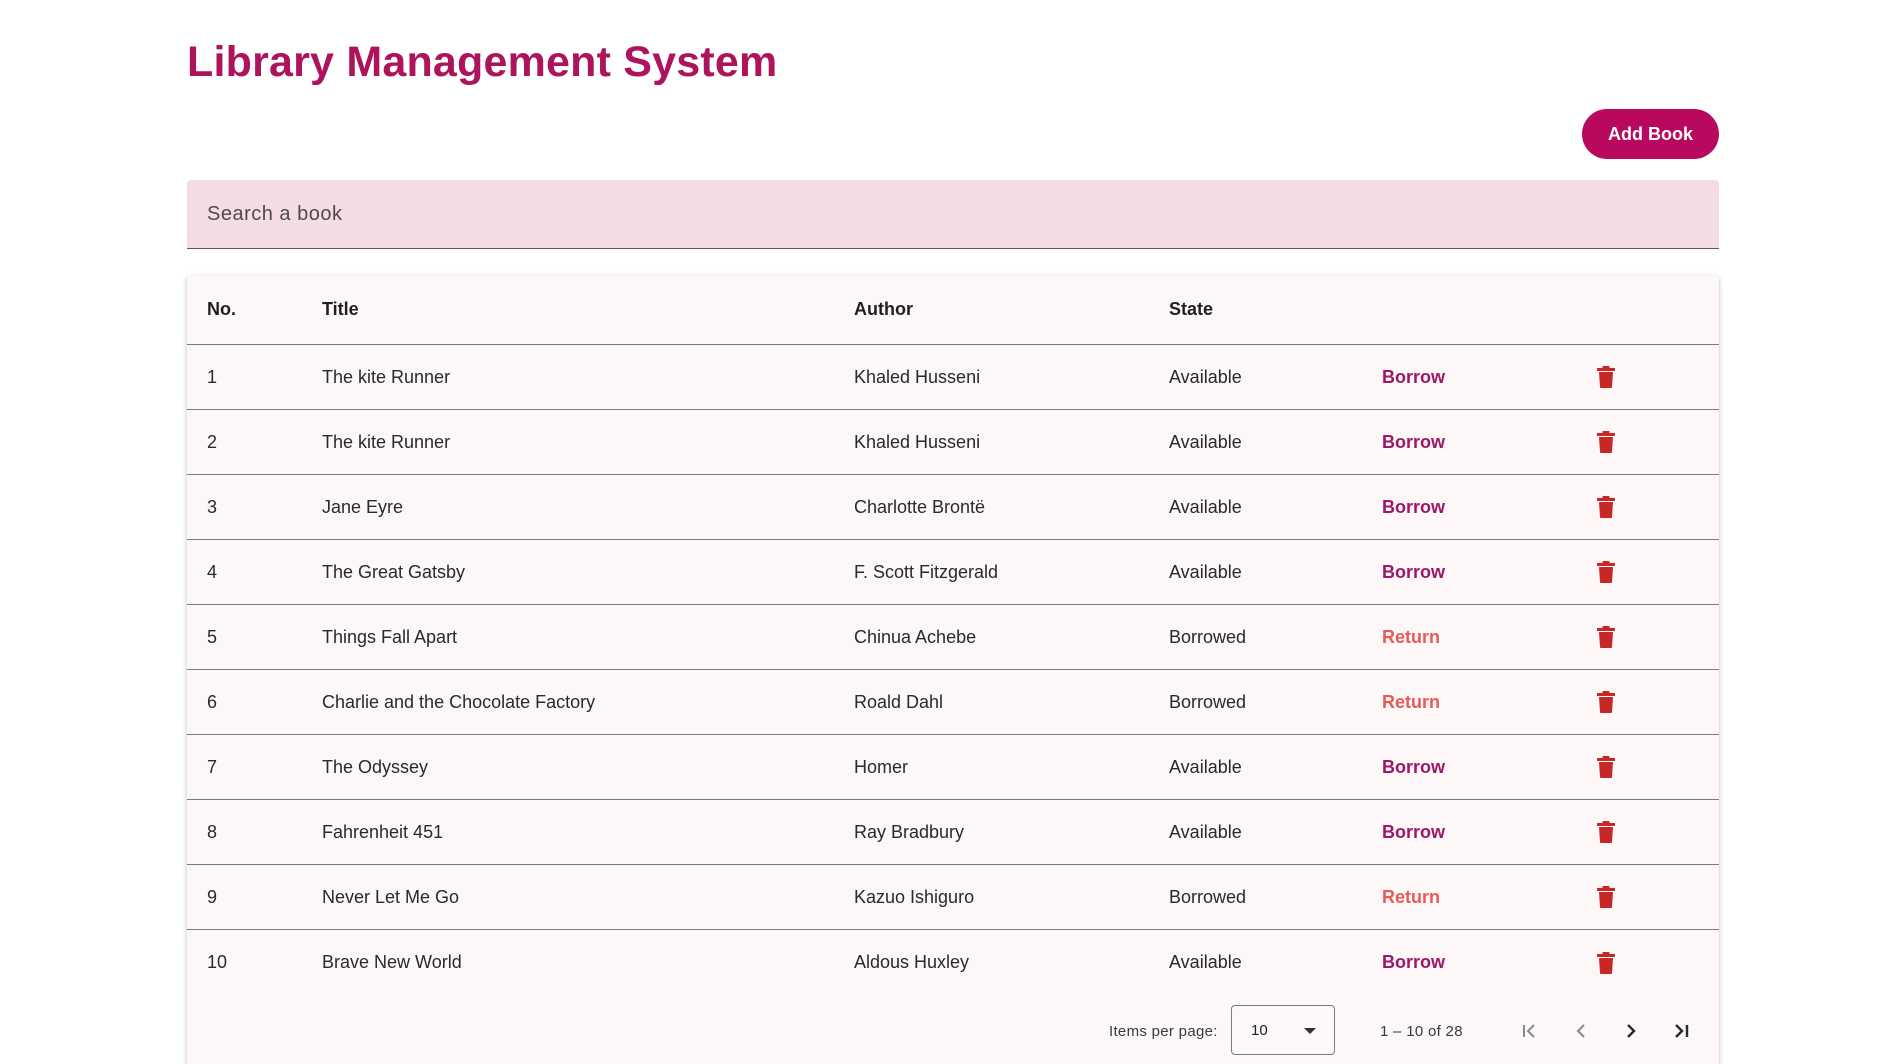 This screenshot has width=1886, height=1064. I want to click on previous-page-button, so click(1581, 1031).